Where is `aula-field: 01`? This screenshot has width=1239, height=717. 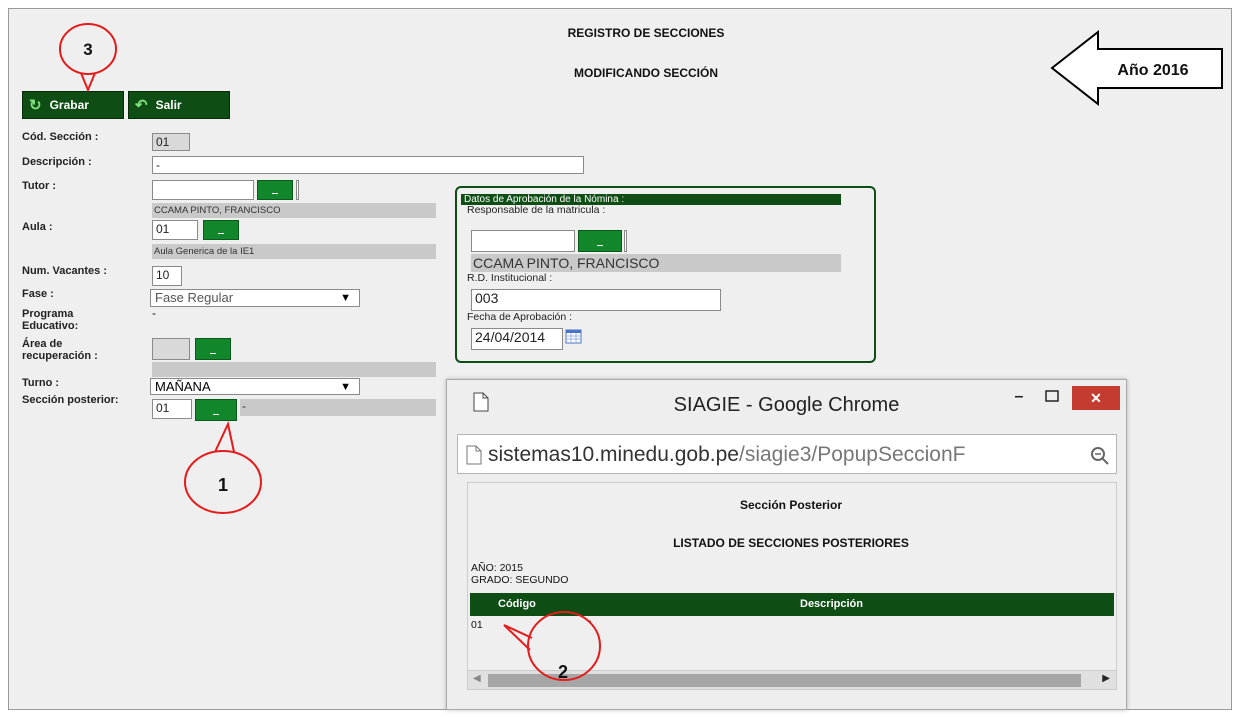
aula-field: 01 is located at coordinates (175, 230).